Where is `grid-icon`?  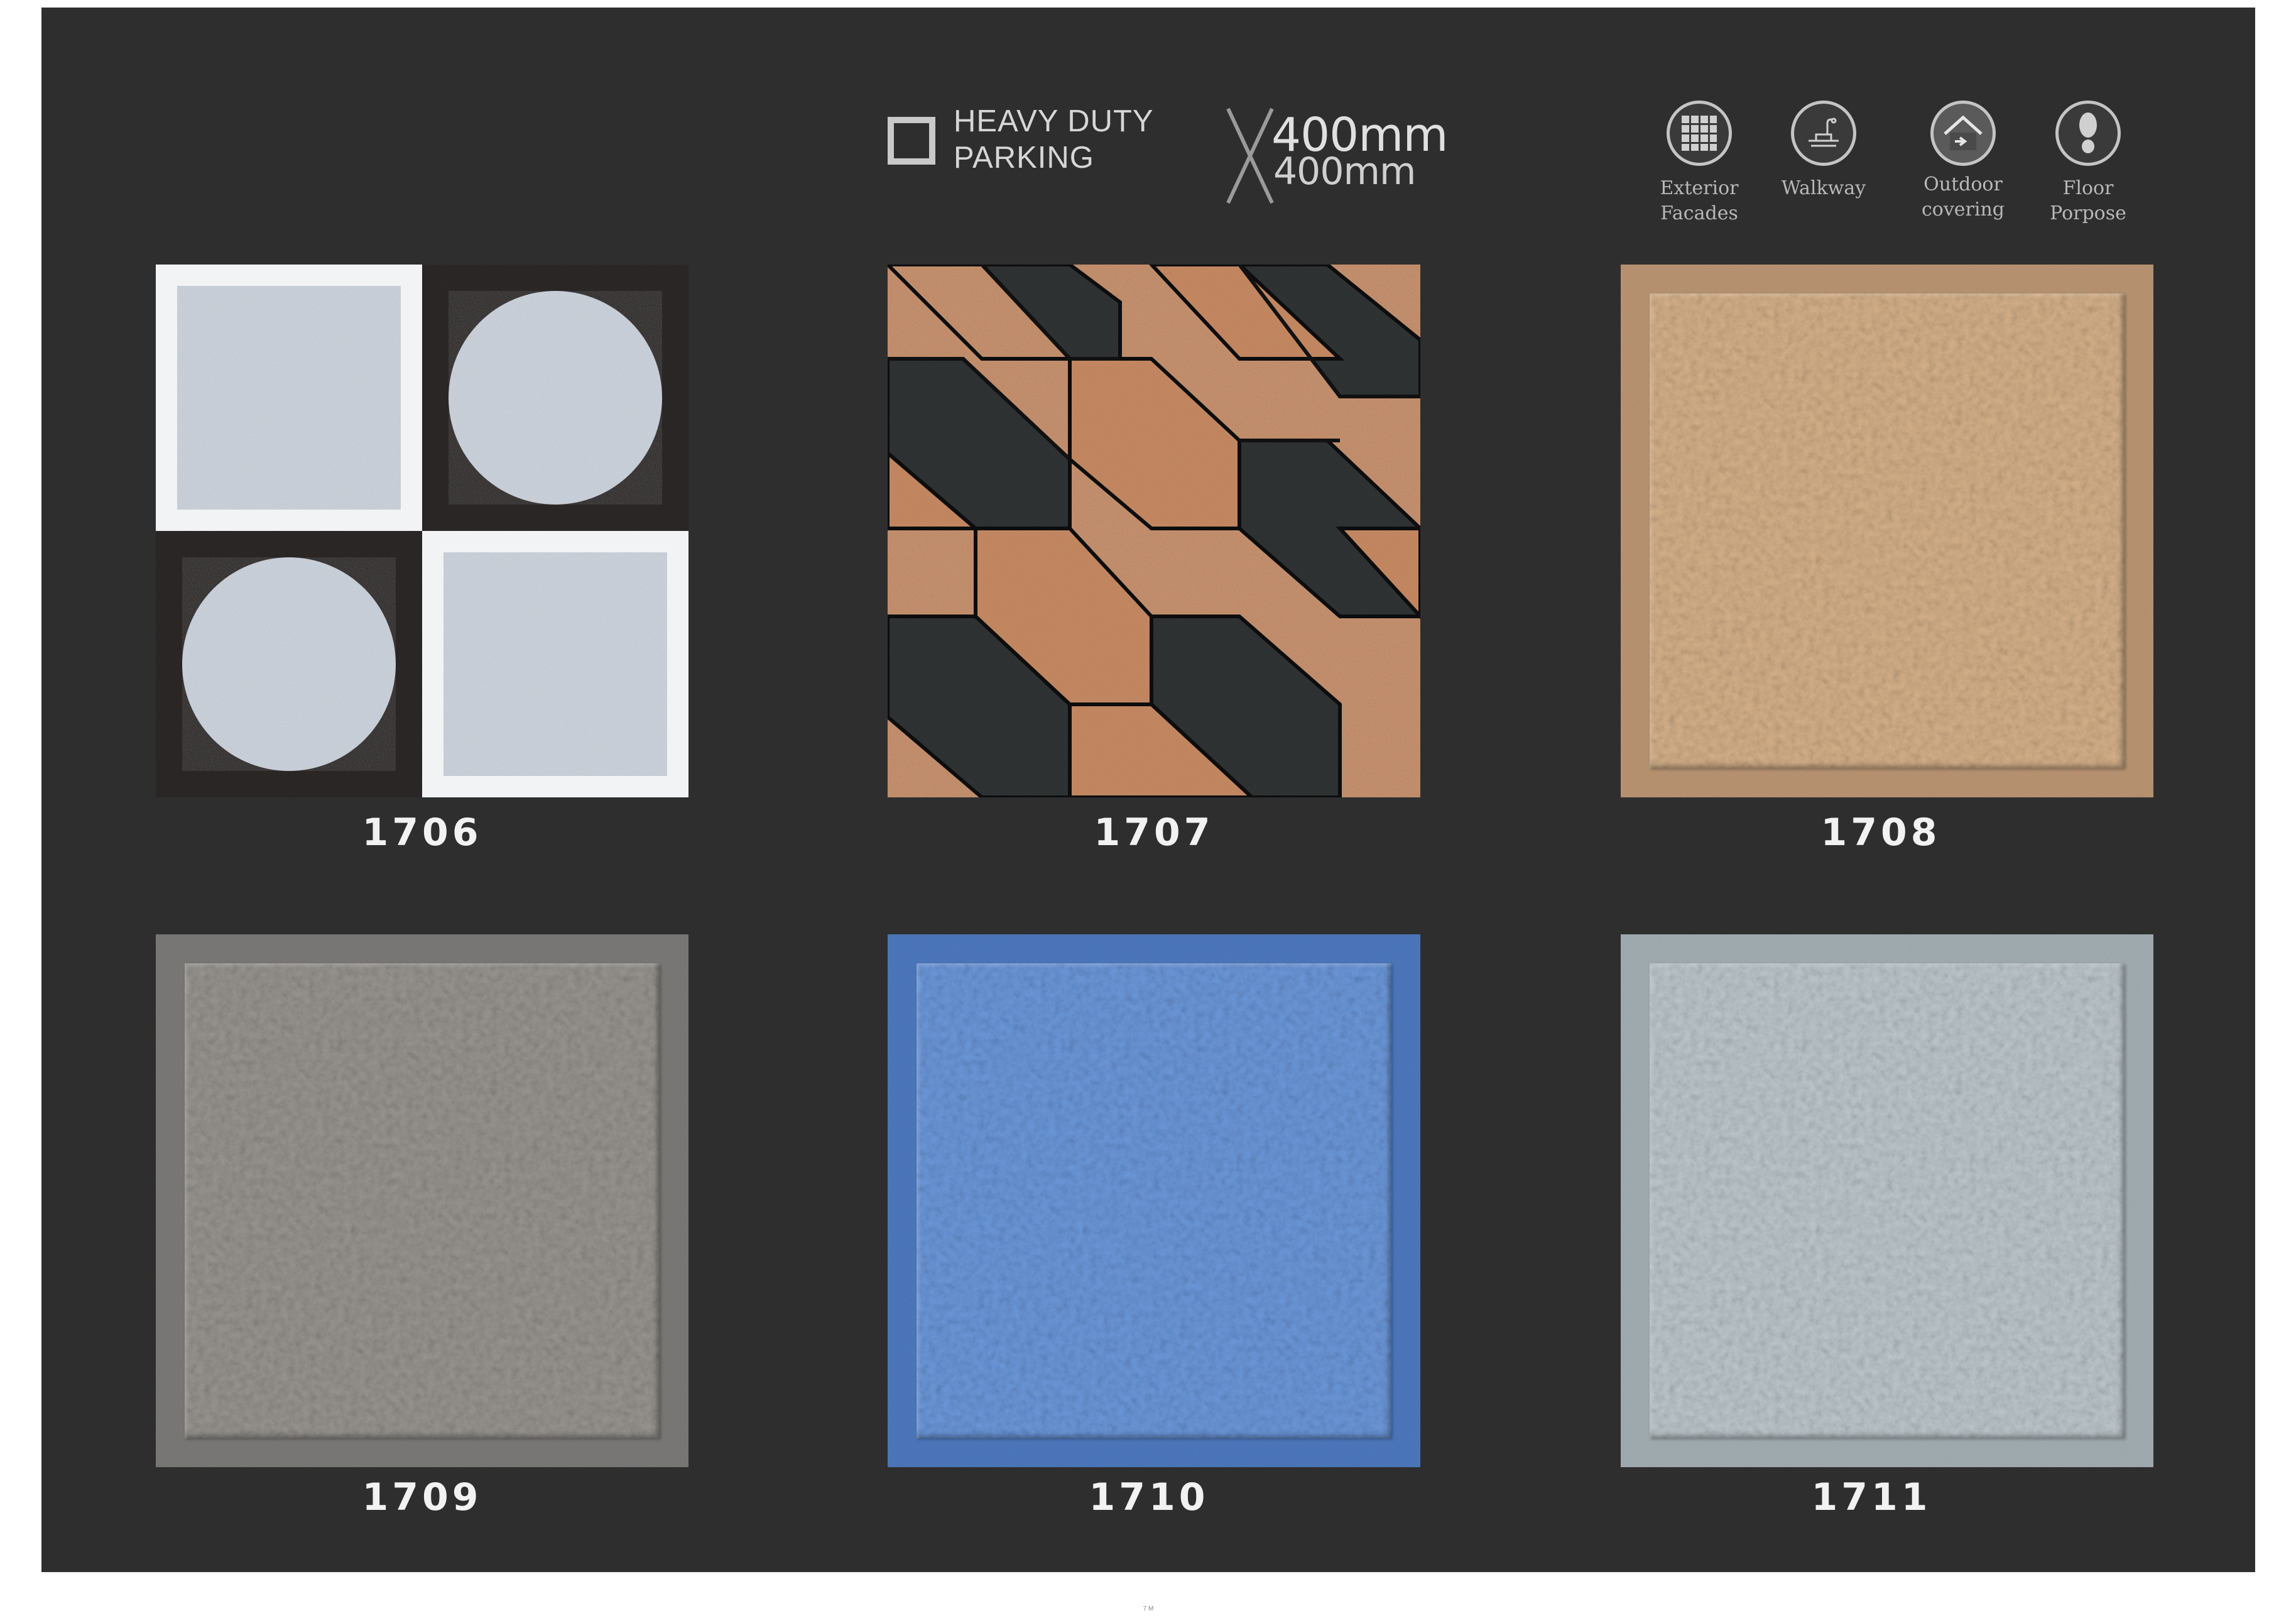
grid-icon is located at coordinates (1699, 133).